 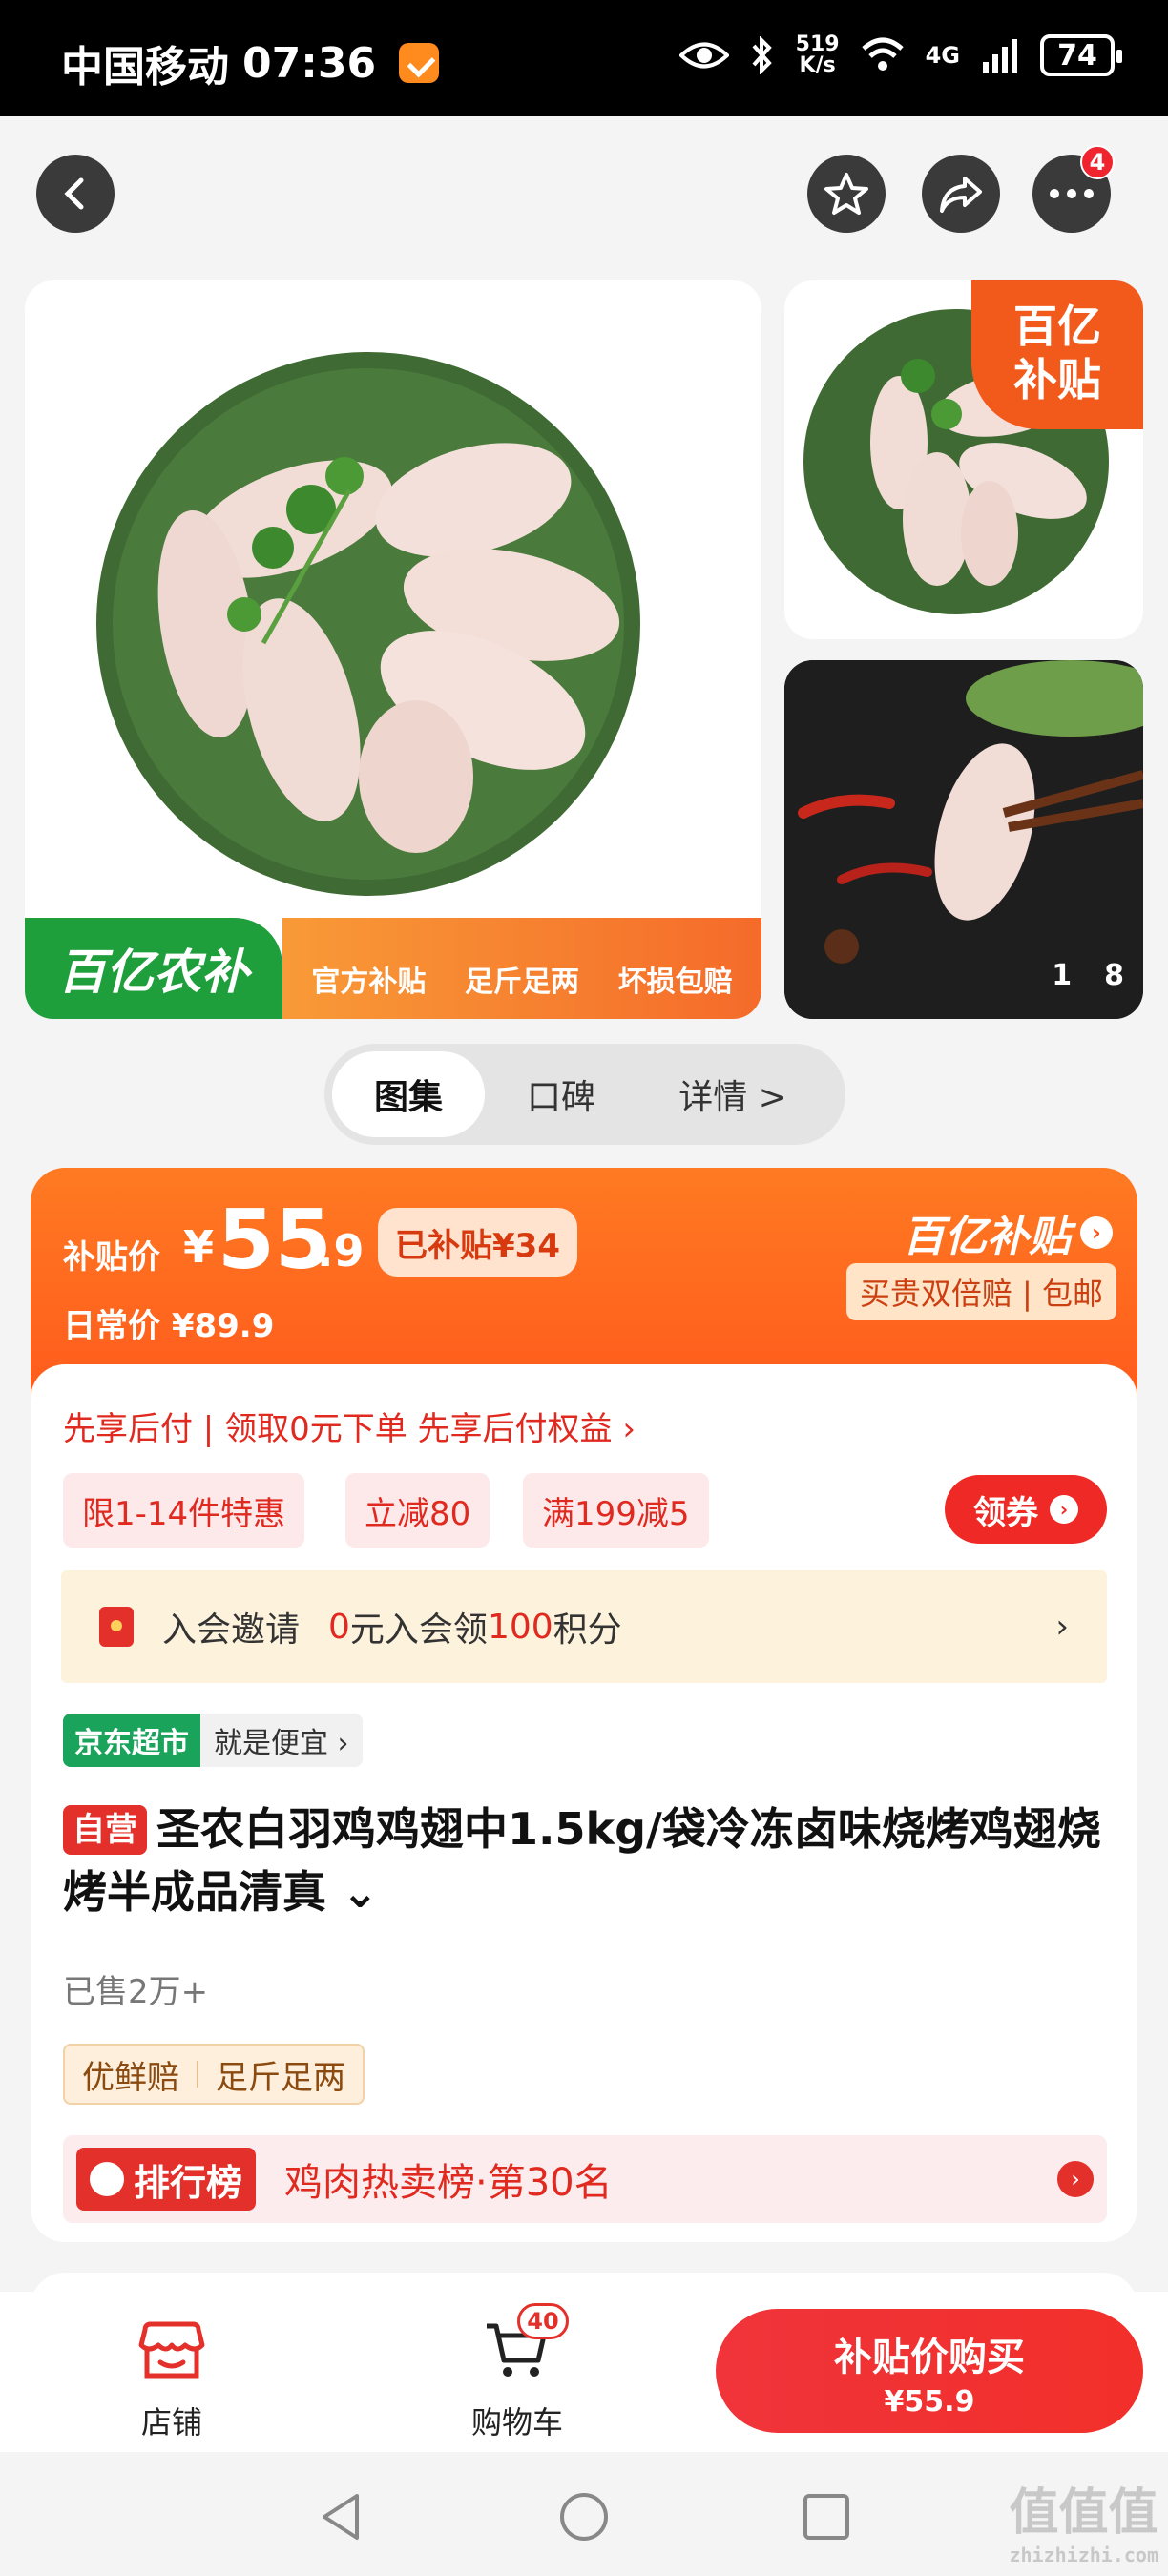 What do you see at coordinates (817, 65) in the screenshot?
I see `speed-unit: K/s` at bounding box center [817, 65].